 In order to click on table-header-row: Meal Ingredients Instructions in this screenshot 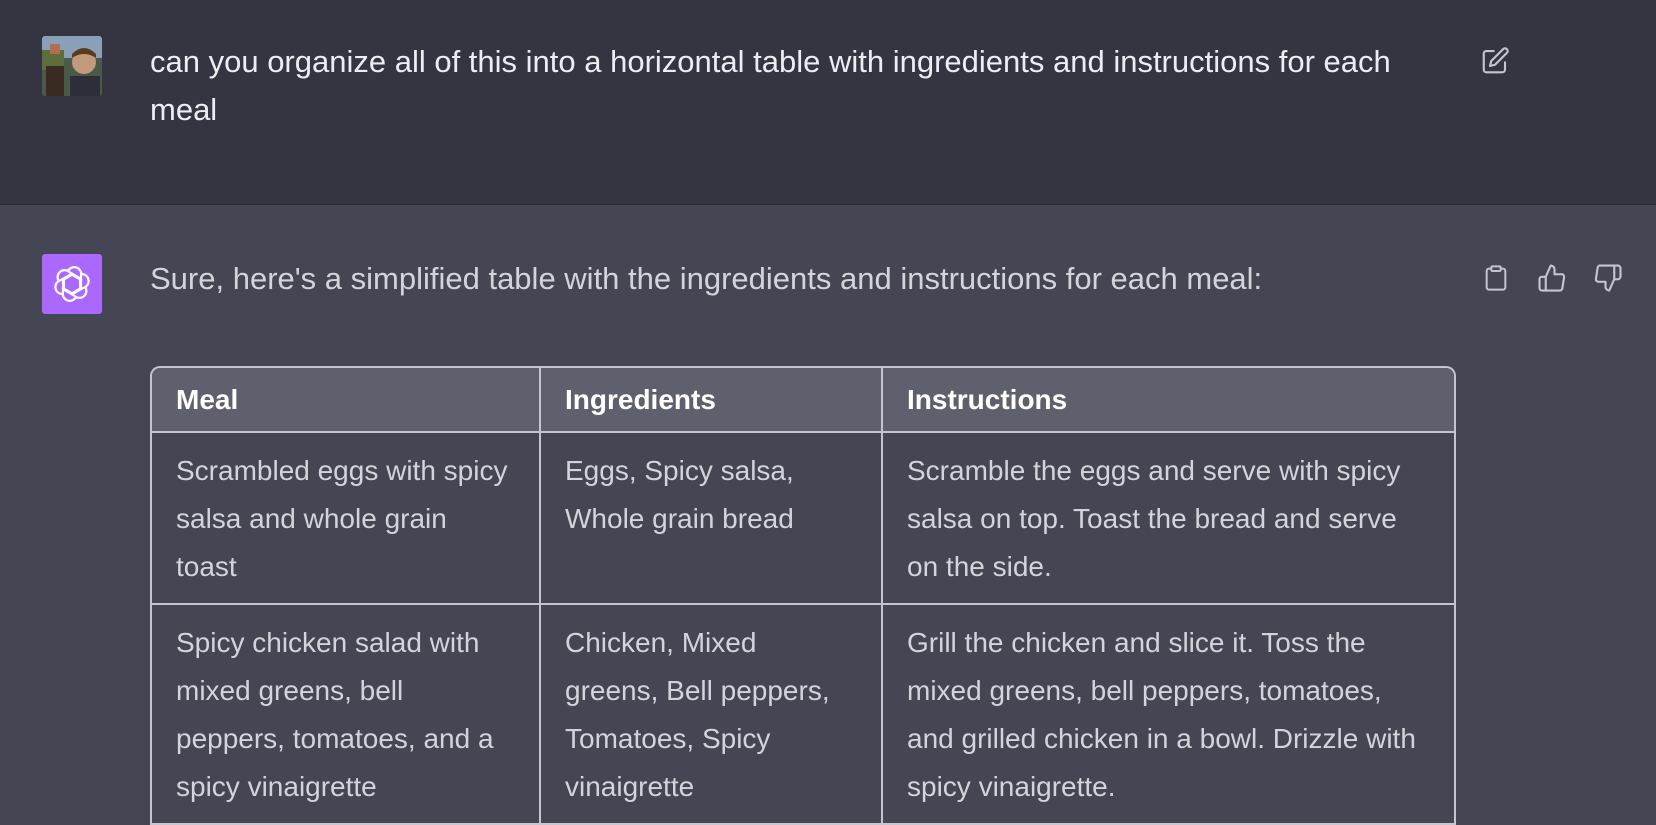, I will do `click(803, 400)`.